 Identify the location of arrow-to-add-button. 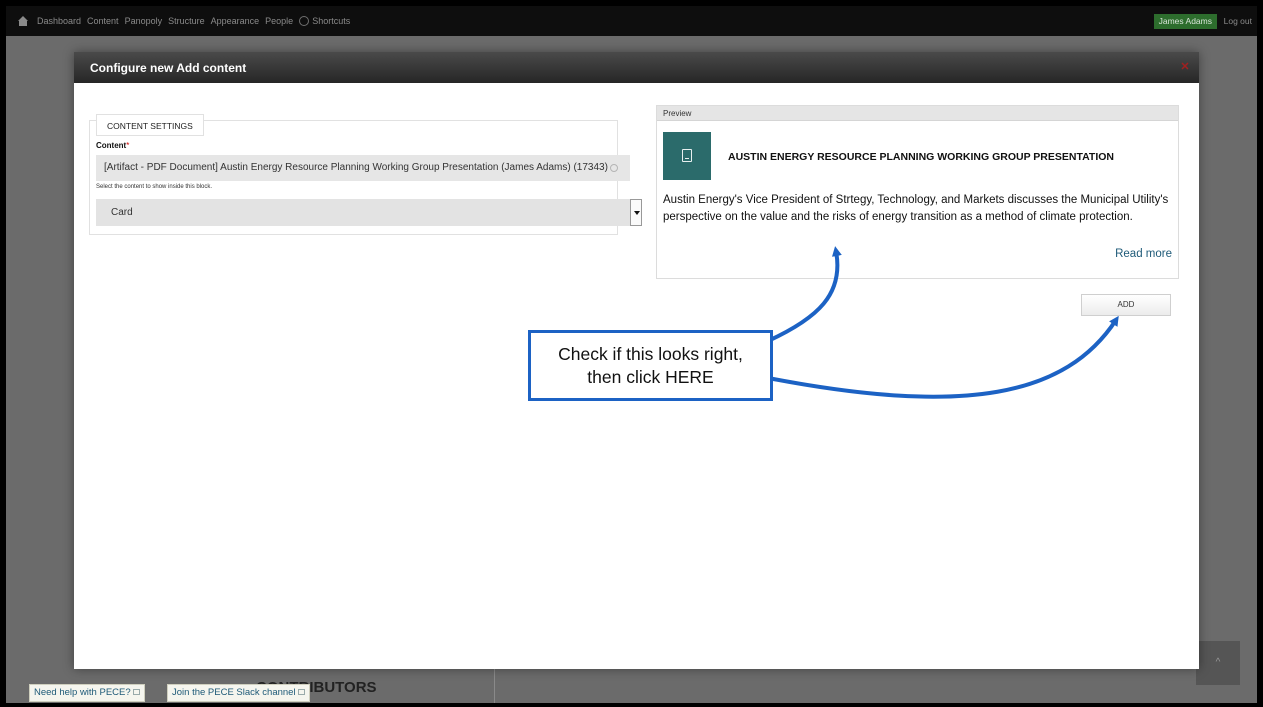
(943, 357).